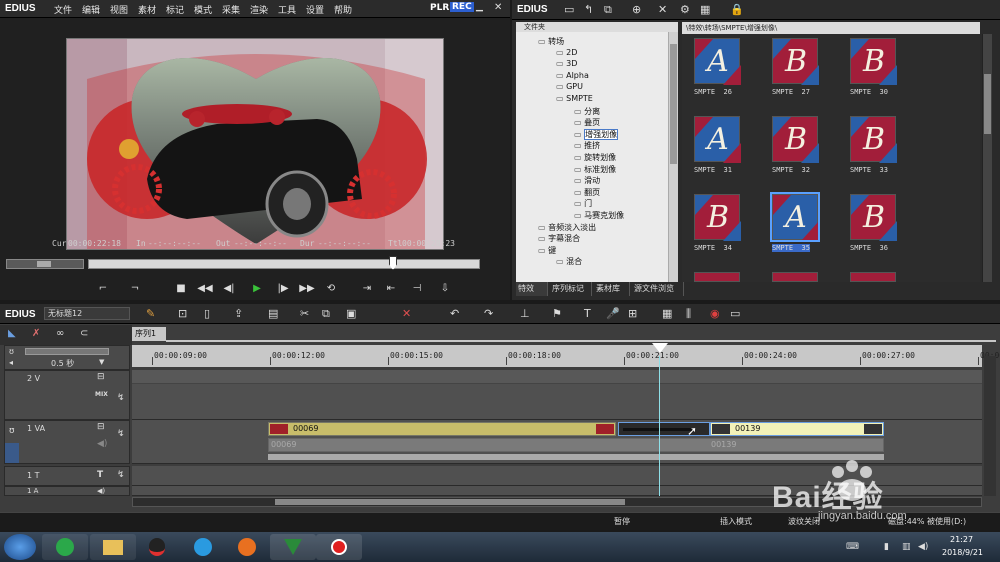 This screenshot has width=1000, height=562. I want to click on menu-item: 渲染, so click(259, 9).